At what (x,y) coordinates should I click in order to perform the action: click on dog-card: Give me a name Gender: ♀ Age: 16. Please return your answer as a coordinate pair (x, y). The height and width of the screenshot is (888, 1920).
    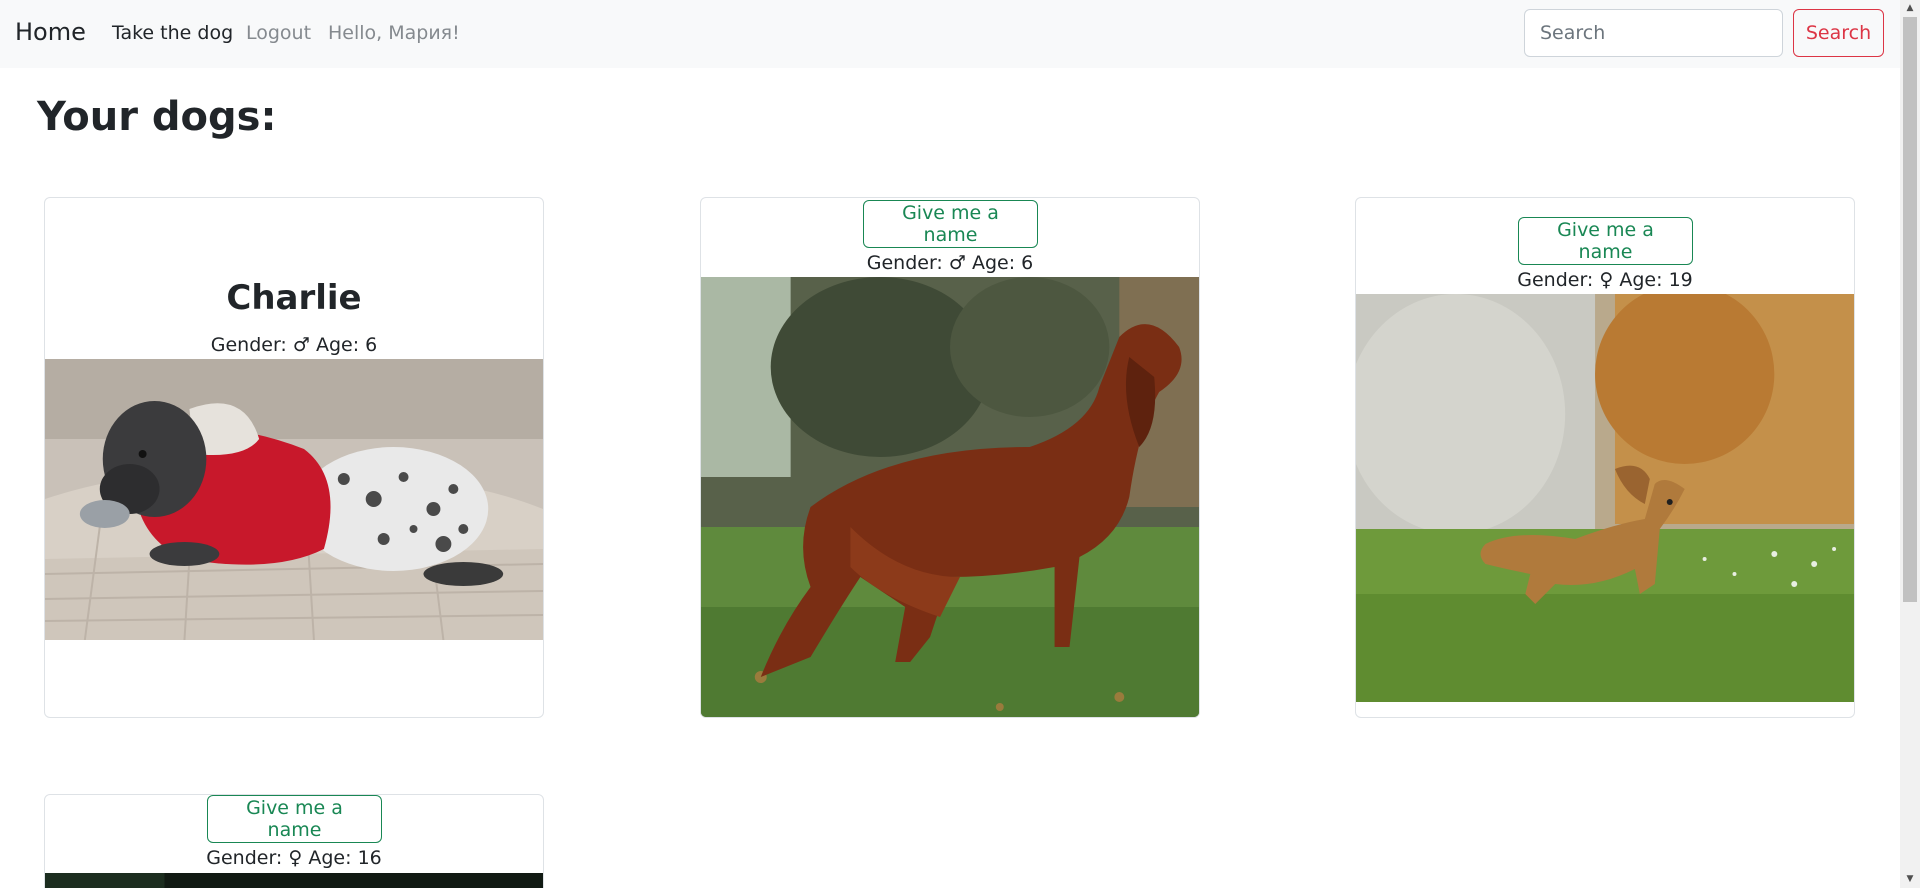
    Looking at the image, I should click on (294, 841).